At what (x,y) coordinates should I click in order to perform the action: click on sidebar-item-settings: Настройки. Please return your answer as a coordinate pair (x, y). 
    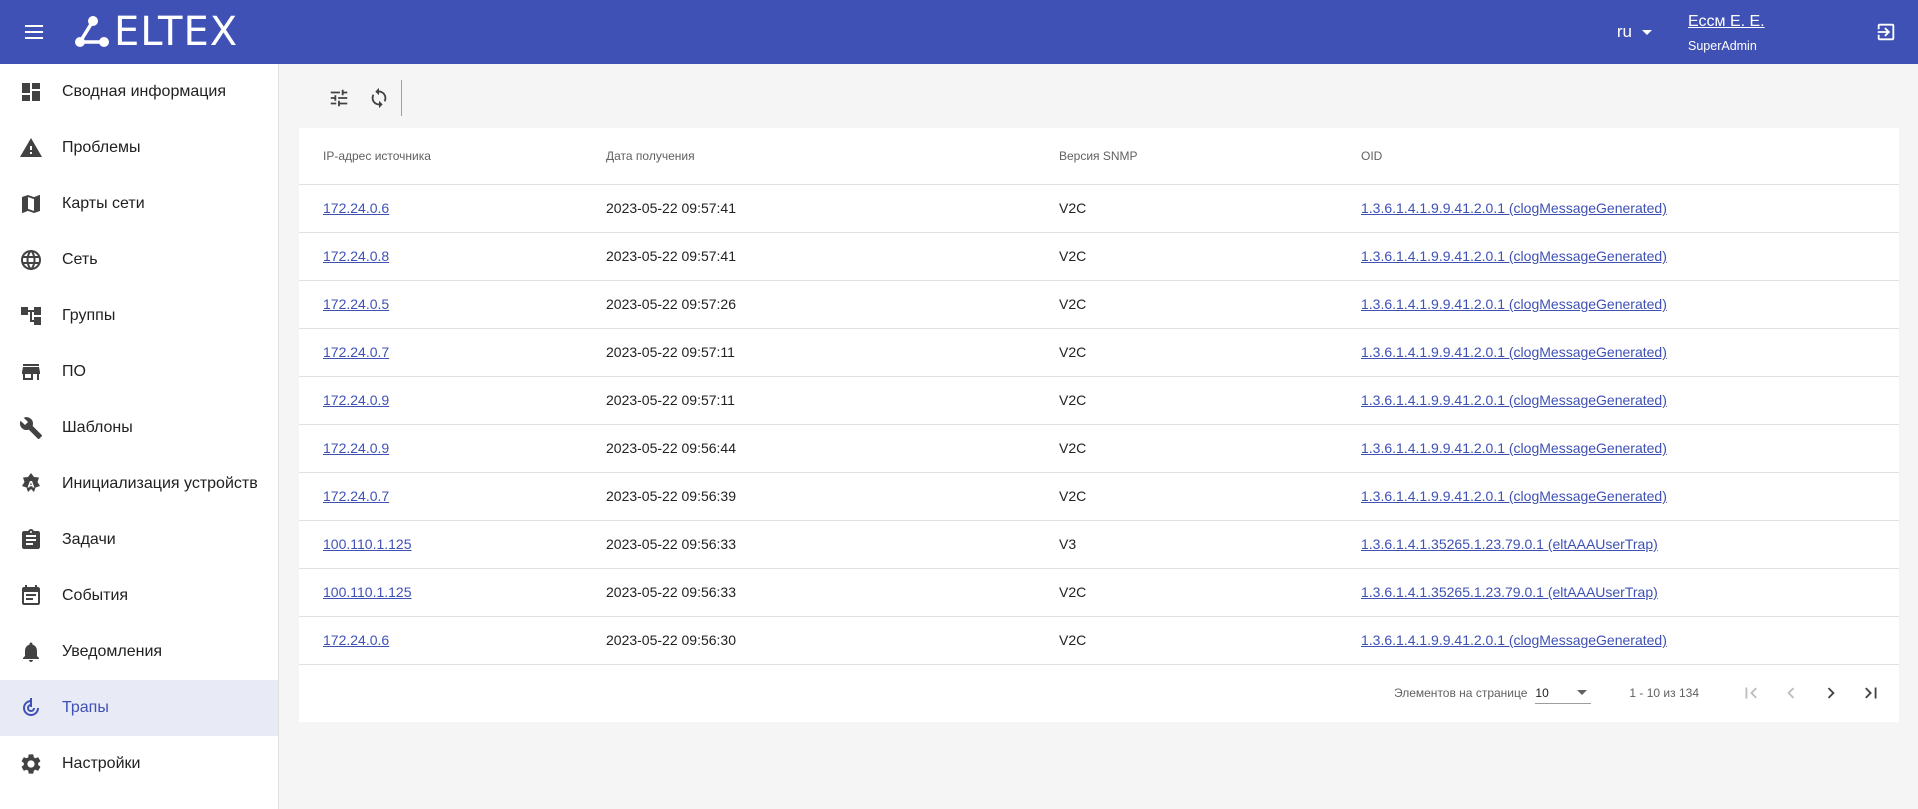
    Looking at the image, I should click on (139, 764).